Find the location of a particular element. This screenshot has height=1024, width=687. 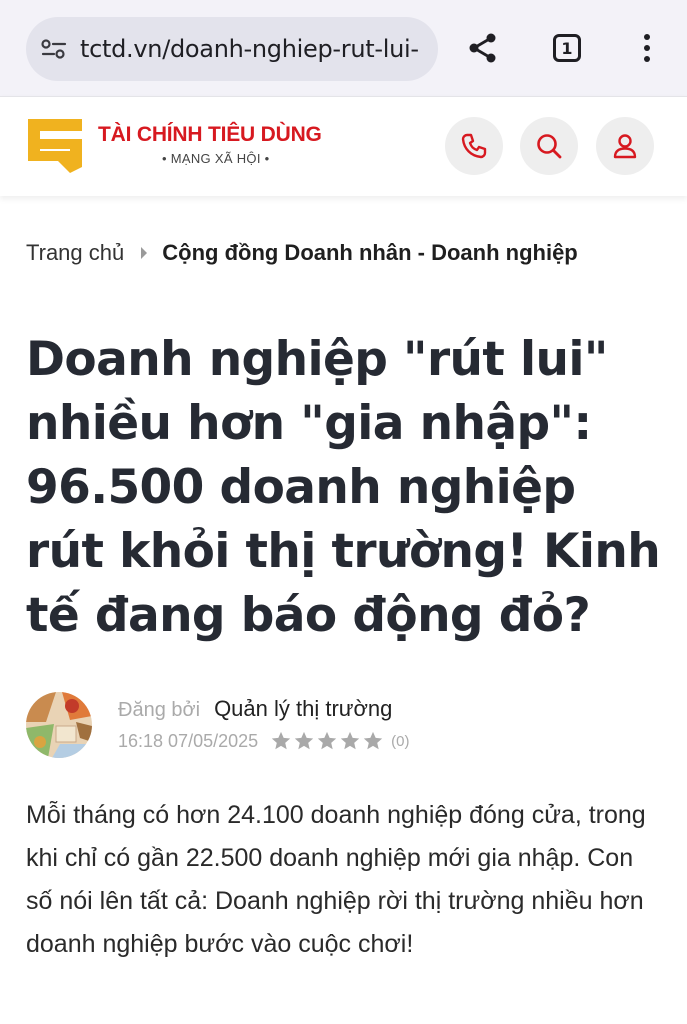

post-meta: 16:18 07/05/2025 (0) is located at coordinates (263, 741).